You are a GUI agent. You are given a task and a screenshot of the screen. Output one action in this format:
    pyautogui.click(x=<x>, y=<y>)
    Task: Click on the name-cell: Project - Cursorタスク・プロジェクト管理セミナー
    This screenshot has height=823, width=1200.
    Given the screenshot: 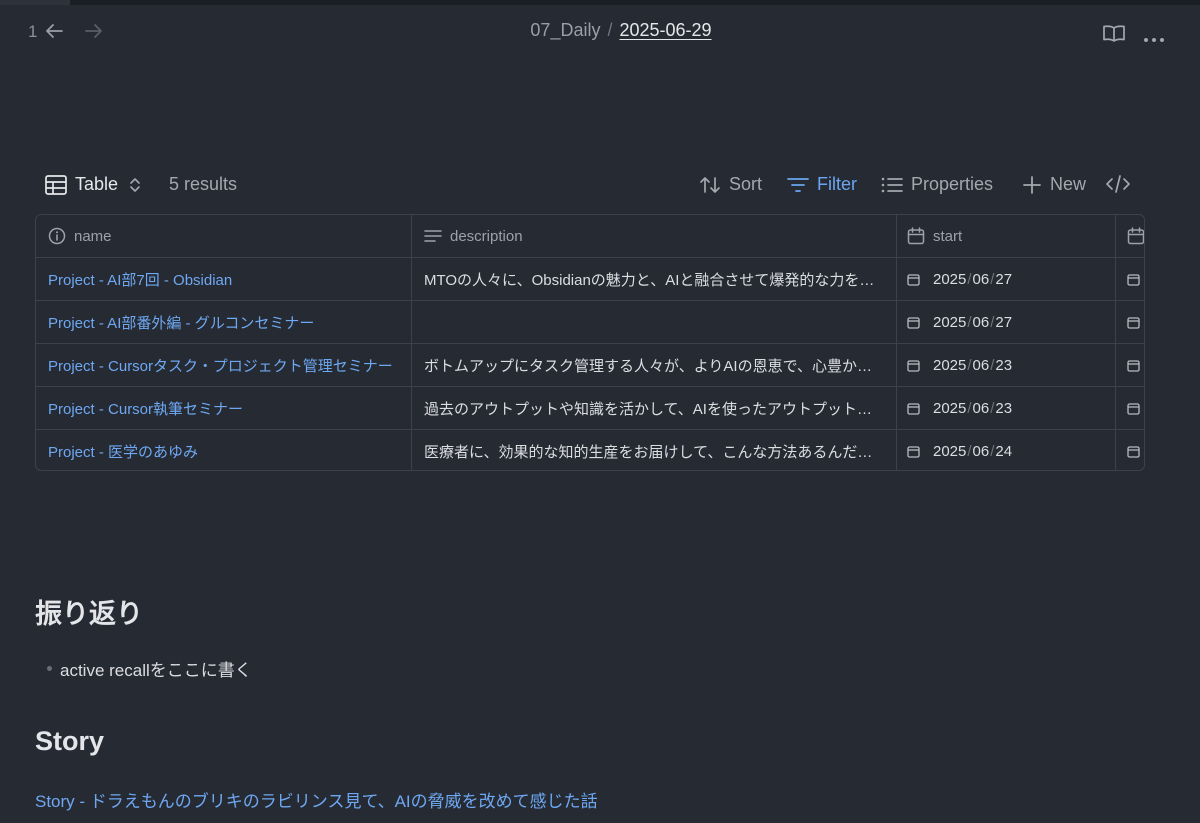 What is the action you would take?
    pyautogui.click(x=224, y=365)
    